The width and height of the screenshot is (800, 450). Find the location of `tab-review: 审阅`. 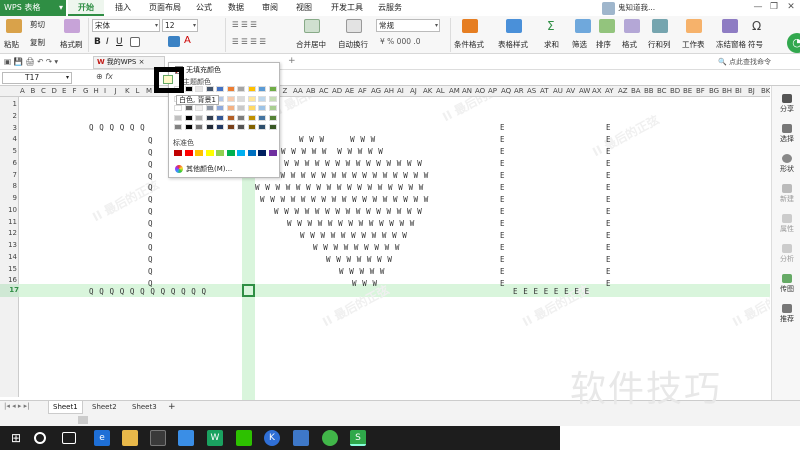

tab-review: 审阅 is located at coordinates (270, 8).